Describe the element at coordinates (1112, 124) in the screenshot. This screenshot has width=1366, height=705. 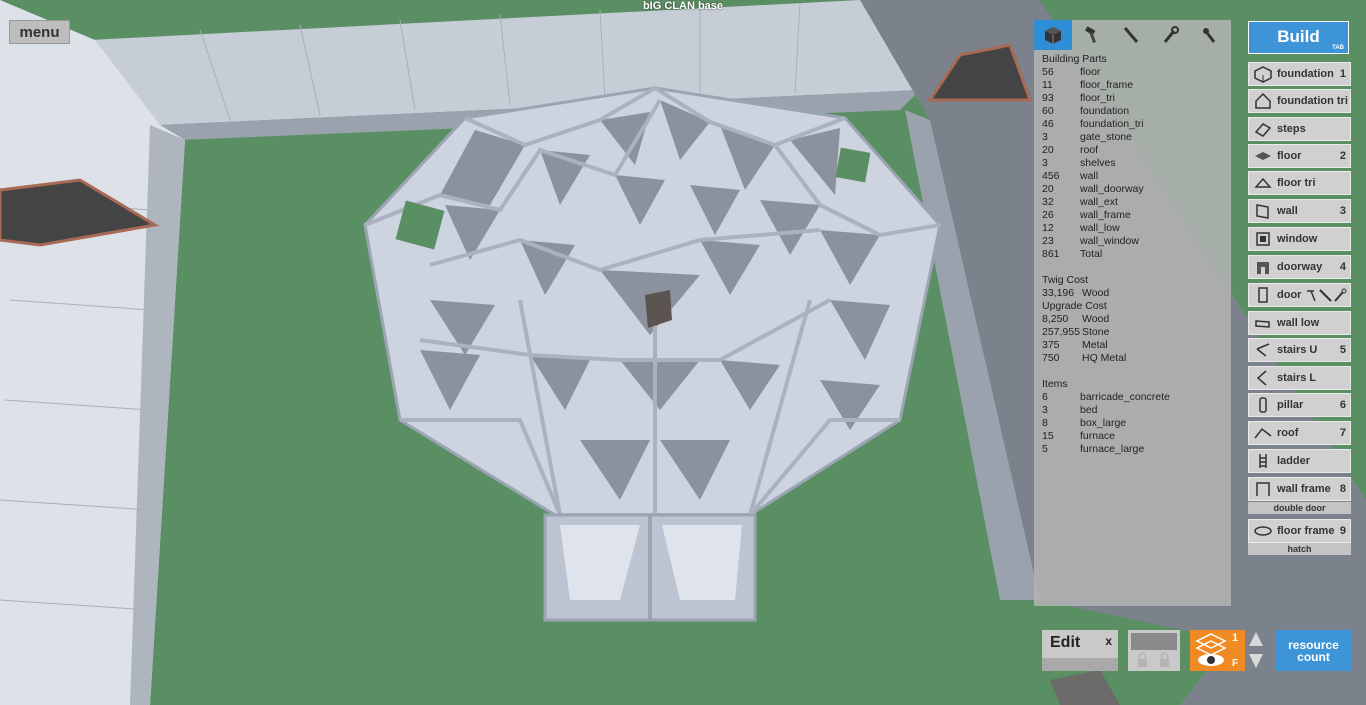
I see `resource-name: foundation_tri` at that location.